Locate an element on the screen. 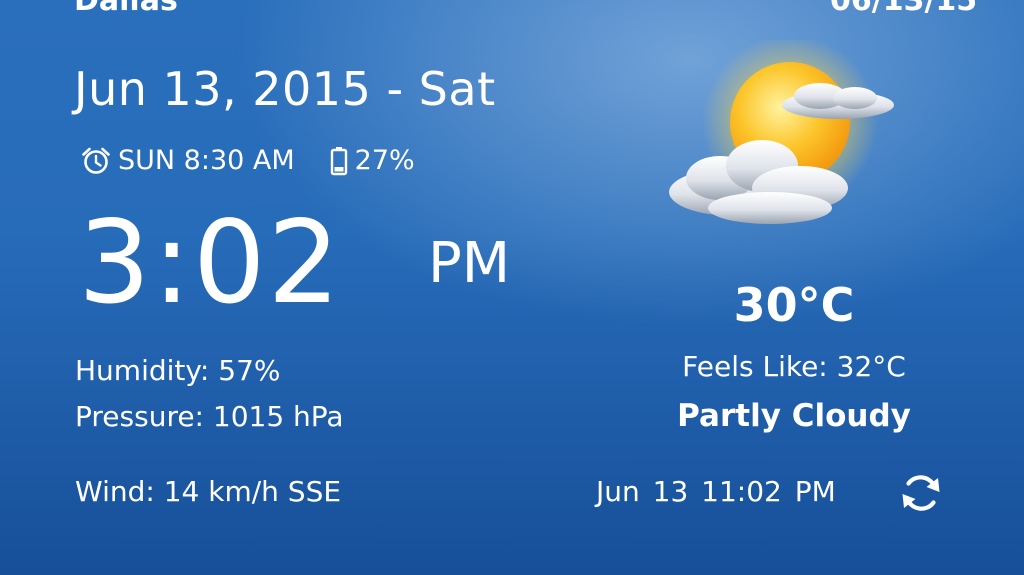 This screenshot has width=1024, height=575. refresh-icon is located at coordinates (921, 493).